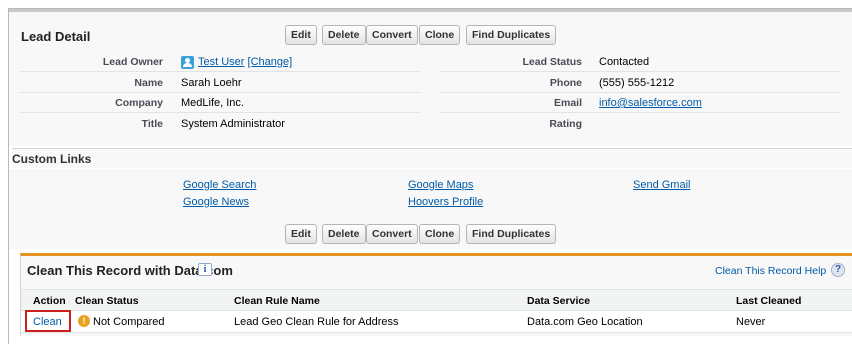 Image resolution: width=852 pixels, height=344 pixels. What do you see at coordinates (132, 62) in the screenshot?
I see `lead-owner-label: Lead Owner` at bounding box center [132, 62].